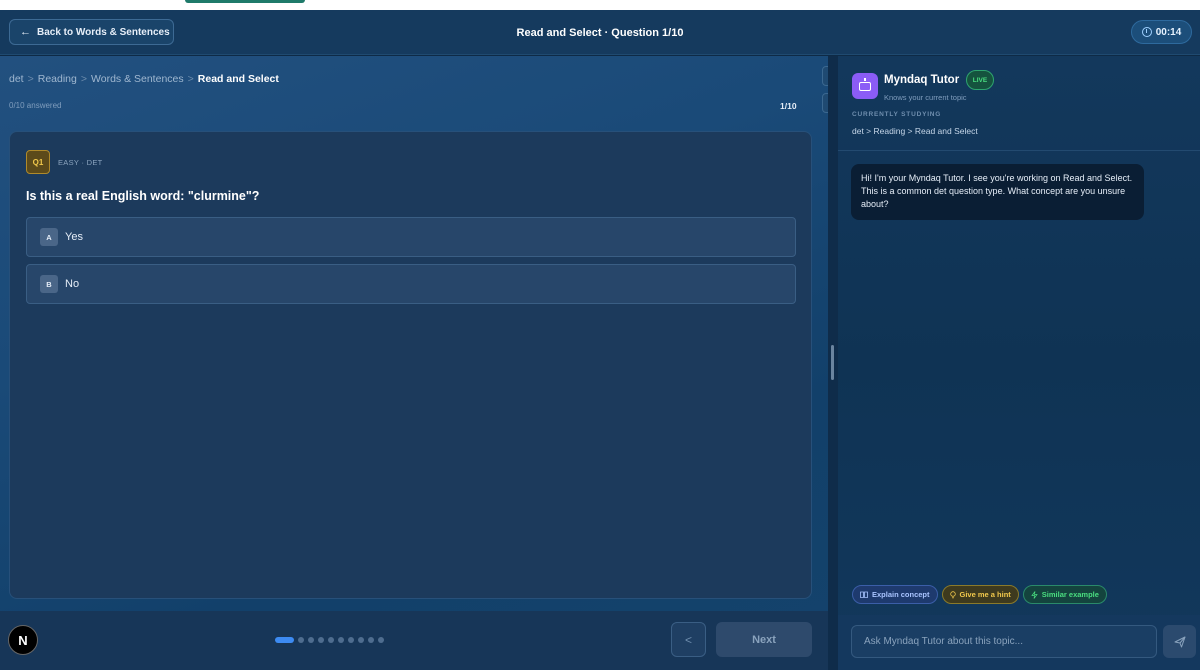 This screenshot has height=670, width=1200. What do you see at coordinates (922, 80) in the screenshot?
I see `tutor-name: Myndaq Tutor` at bounding box center [922, 80].